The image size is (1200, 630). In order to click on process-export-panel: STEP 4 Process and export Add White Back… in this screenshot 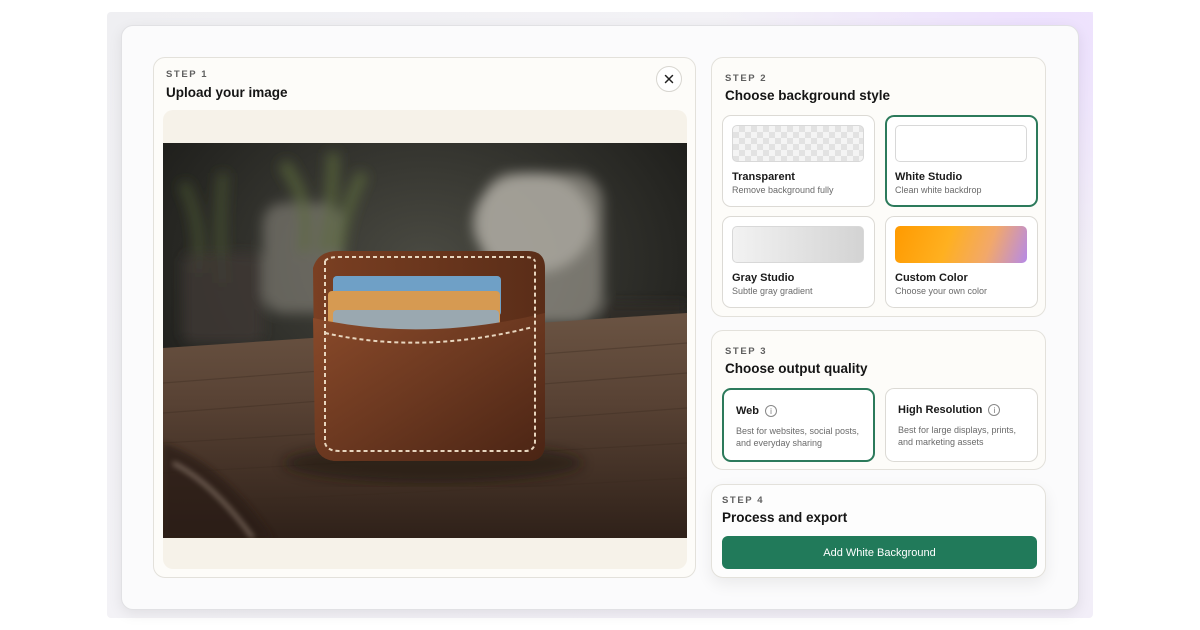, I will do `click(878, 531)`.